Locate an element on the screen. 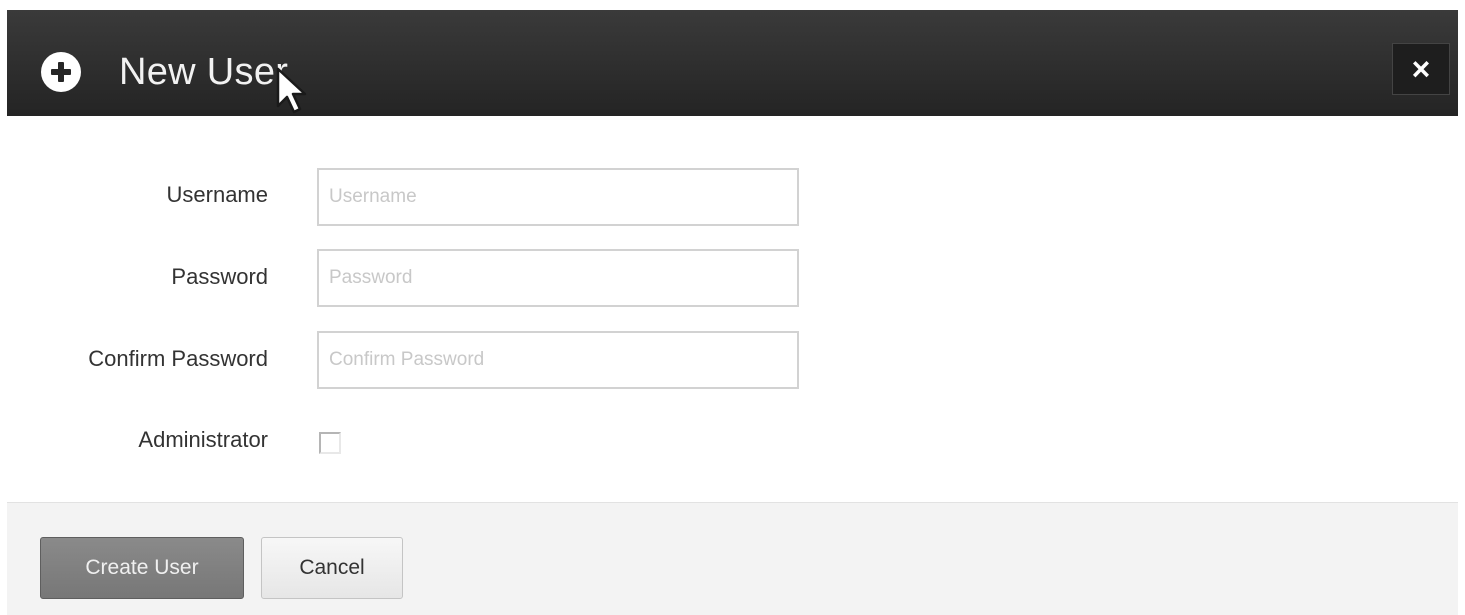 The height and width of the screenshot is (615, 1465). plus-circle-icon is located at coordinates (61, 72).